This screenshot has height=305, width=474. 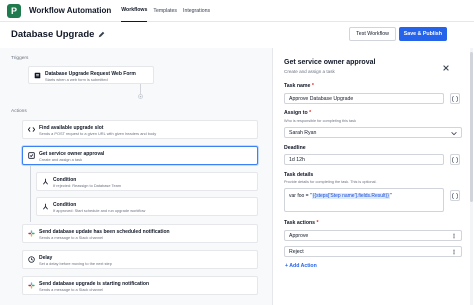 What do you see at coordinates (372, 34) in the screenshot?
I see `test-workflow-button: Test Workflow` at bounding box center [372, 34].